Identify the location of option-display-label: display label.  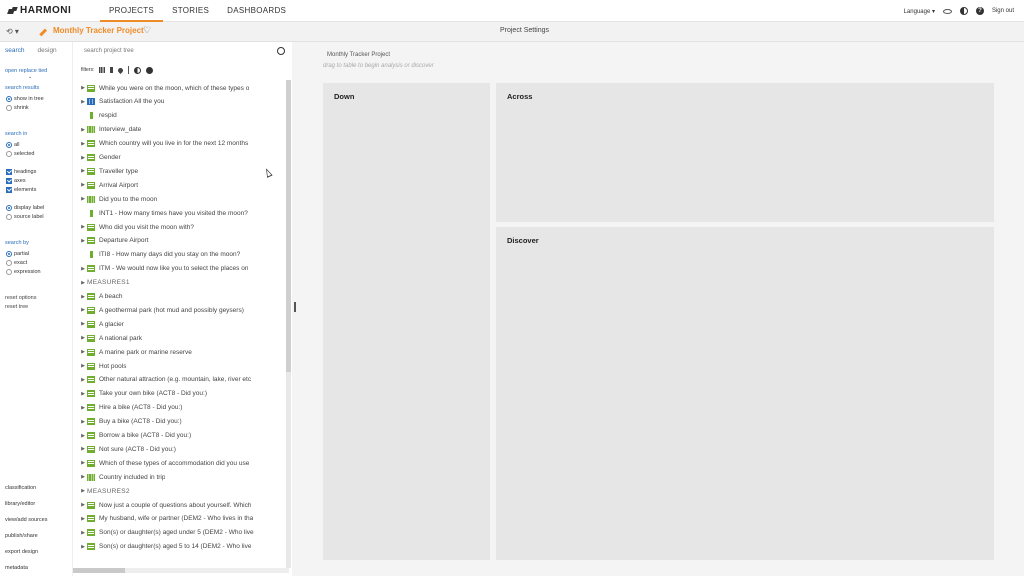
(25, 208).